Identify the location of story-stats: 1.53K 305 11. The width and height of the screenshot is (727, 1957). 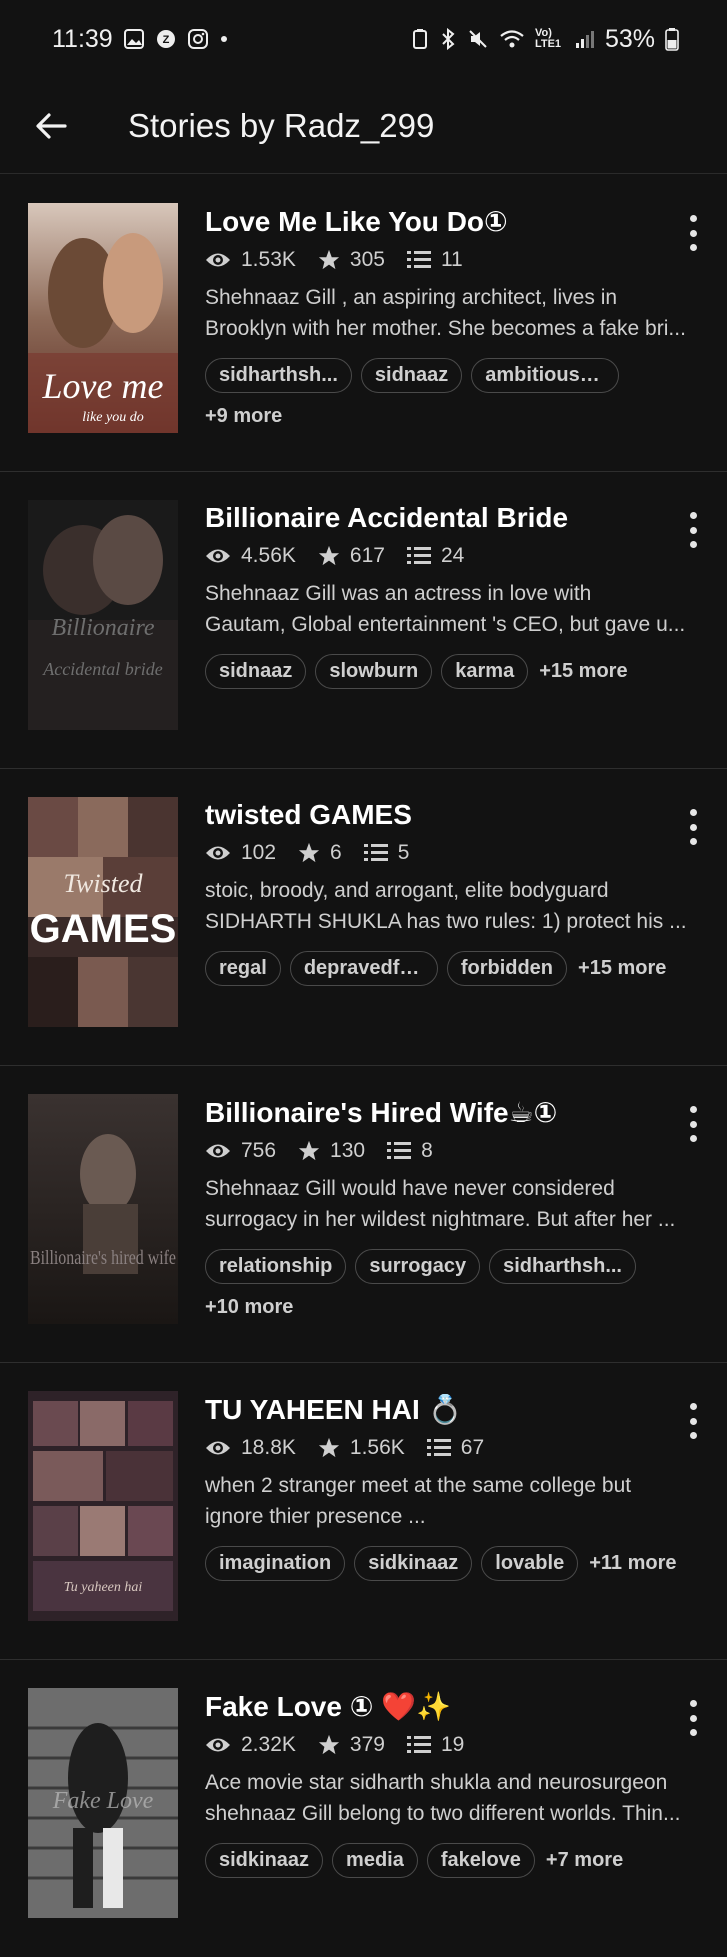
(440, 260).